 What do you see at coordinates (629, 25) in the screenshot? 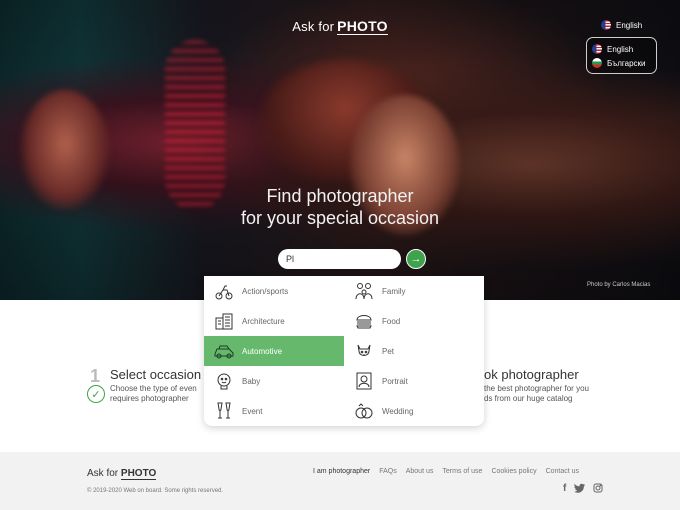
I see `current-language-label: English` at bounding box center [629, 25].